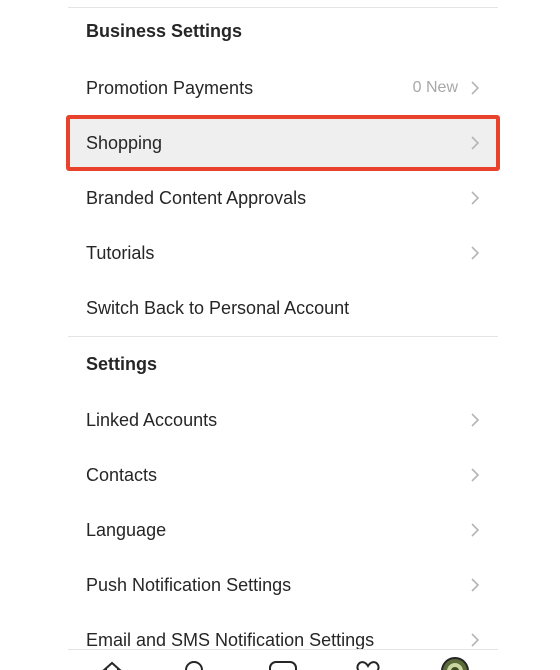 The image size is (560, 670). What do you see at coordinates (283, 143) in the screenshot?
I see `shopping-row: Shopping` at bounding box center [283, 143].